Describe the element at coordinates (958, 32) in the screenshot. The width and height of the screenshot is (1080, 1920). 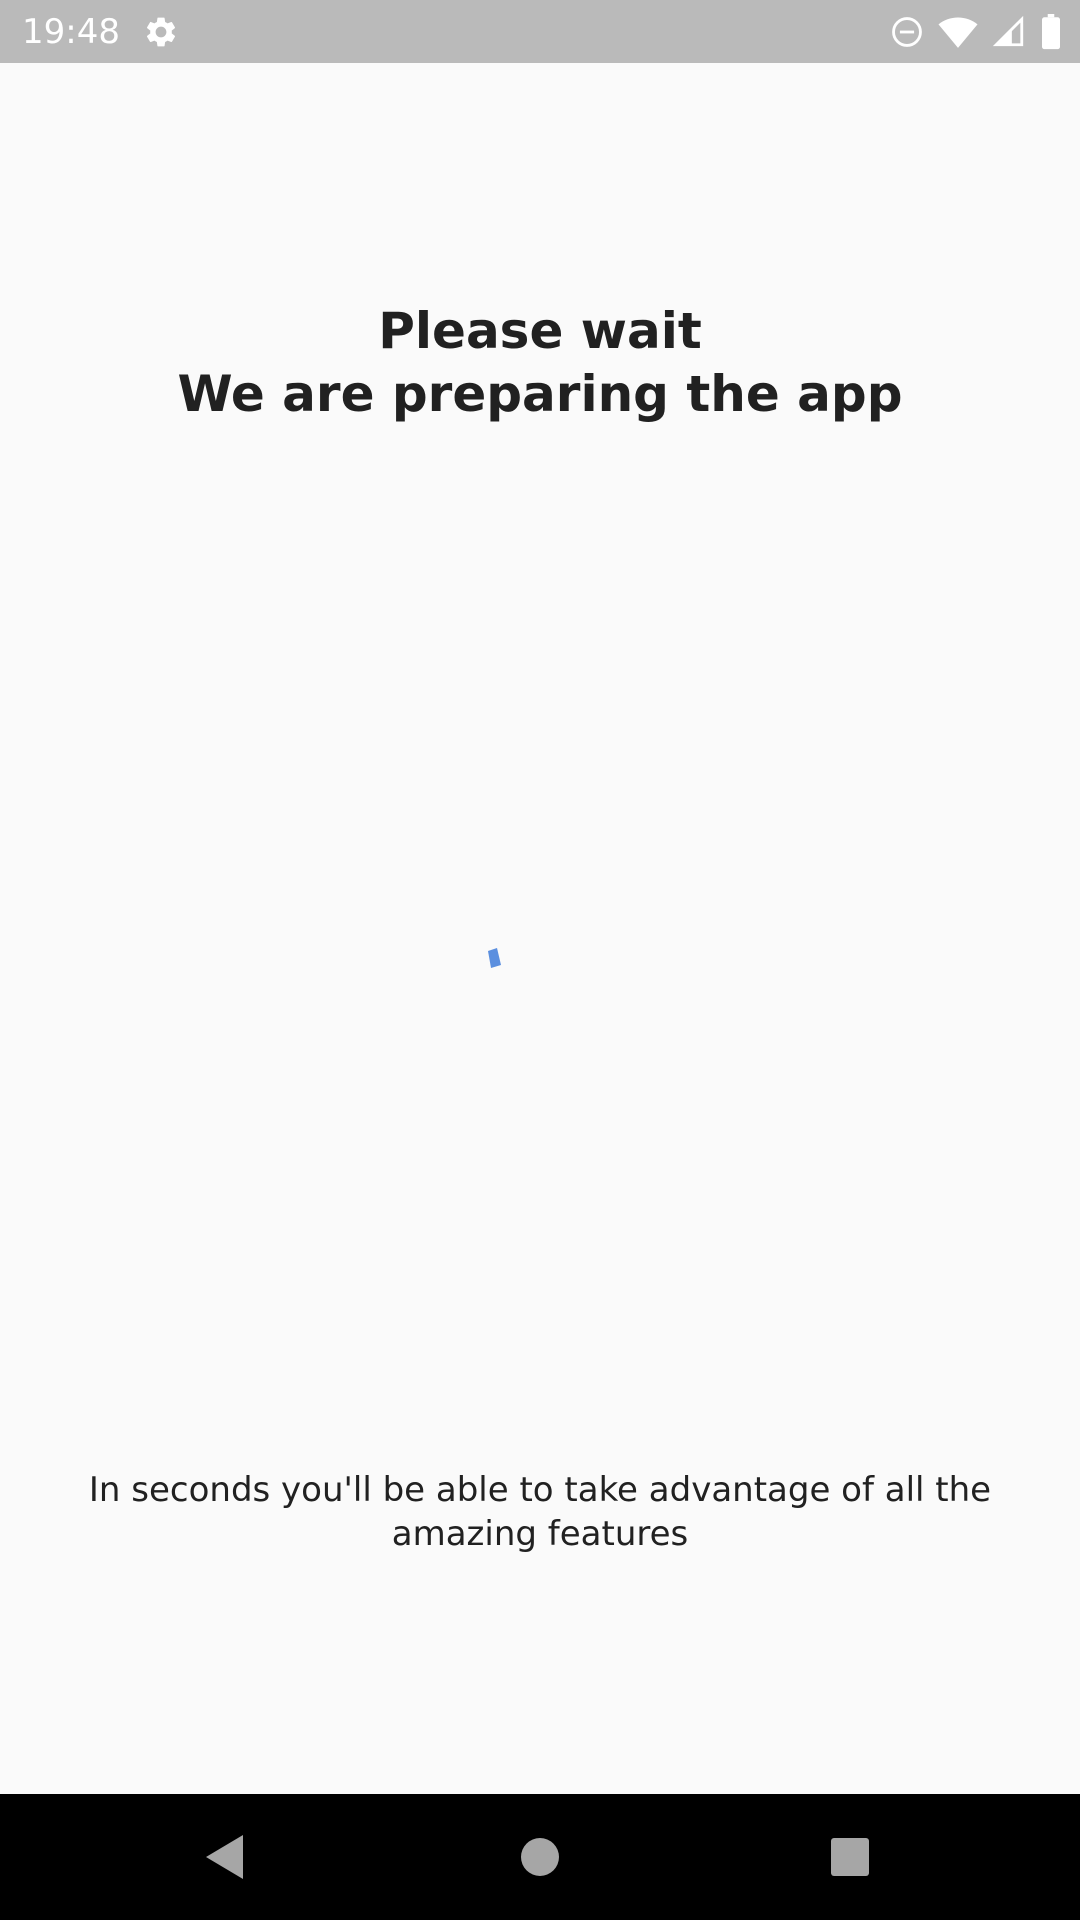
I see `wifi-icon` at that location.